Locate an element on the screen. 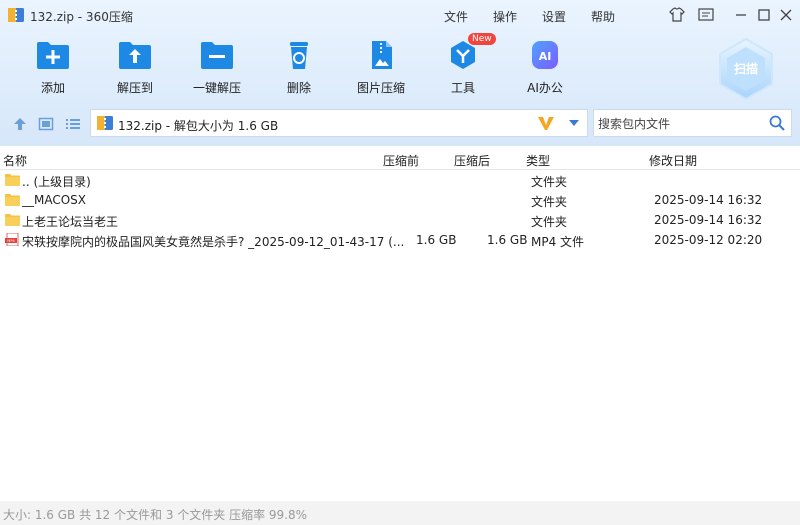  v-logo-icon is located at coordinates (546, 123).